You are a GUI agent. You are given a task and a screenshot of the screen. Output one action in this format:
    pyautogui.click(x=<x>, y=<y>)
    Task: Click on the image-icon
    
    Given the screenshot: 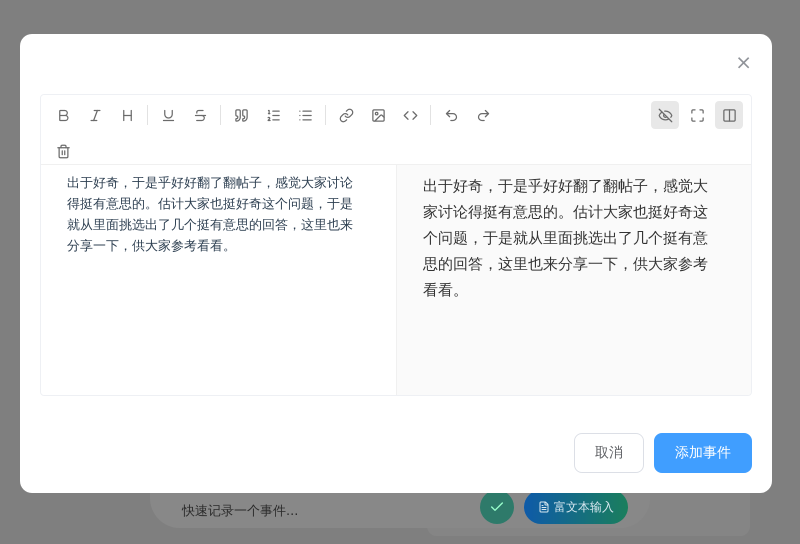 What is the action you would take?
    pyautogui.click(x=378, y=115)
    